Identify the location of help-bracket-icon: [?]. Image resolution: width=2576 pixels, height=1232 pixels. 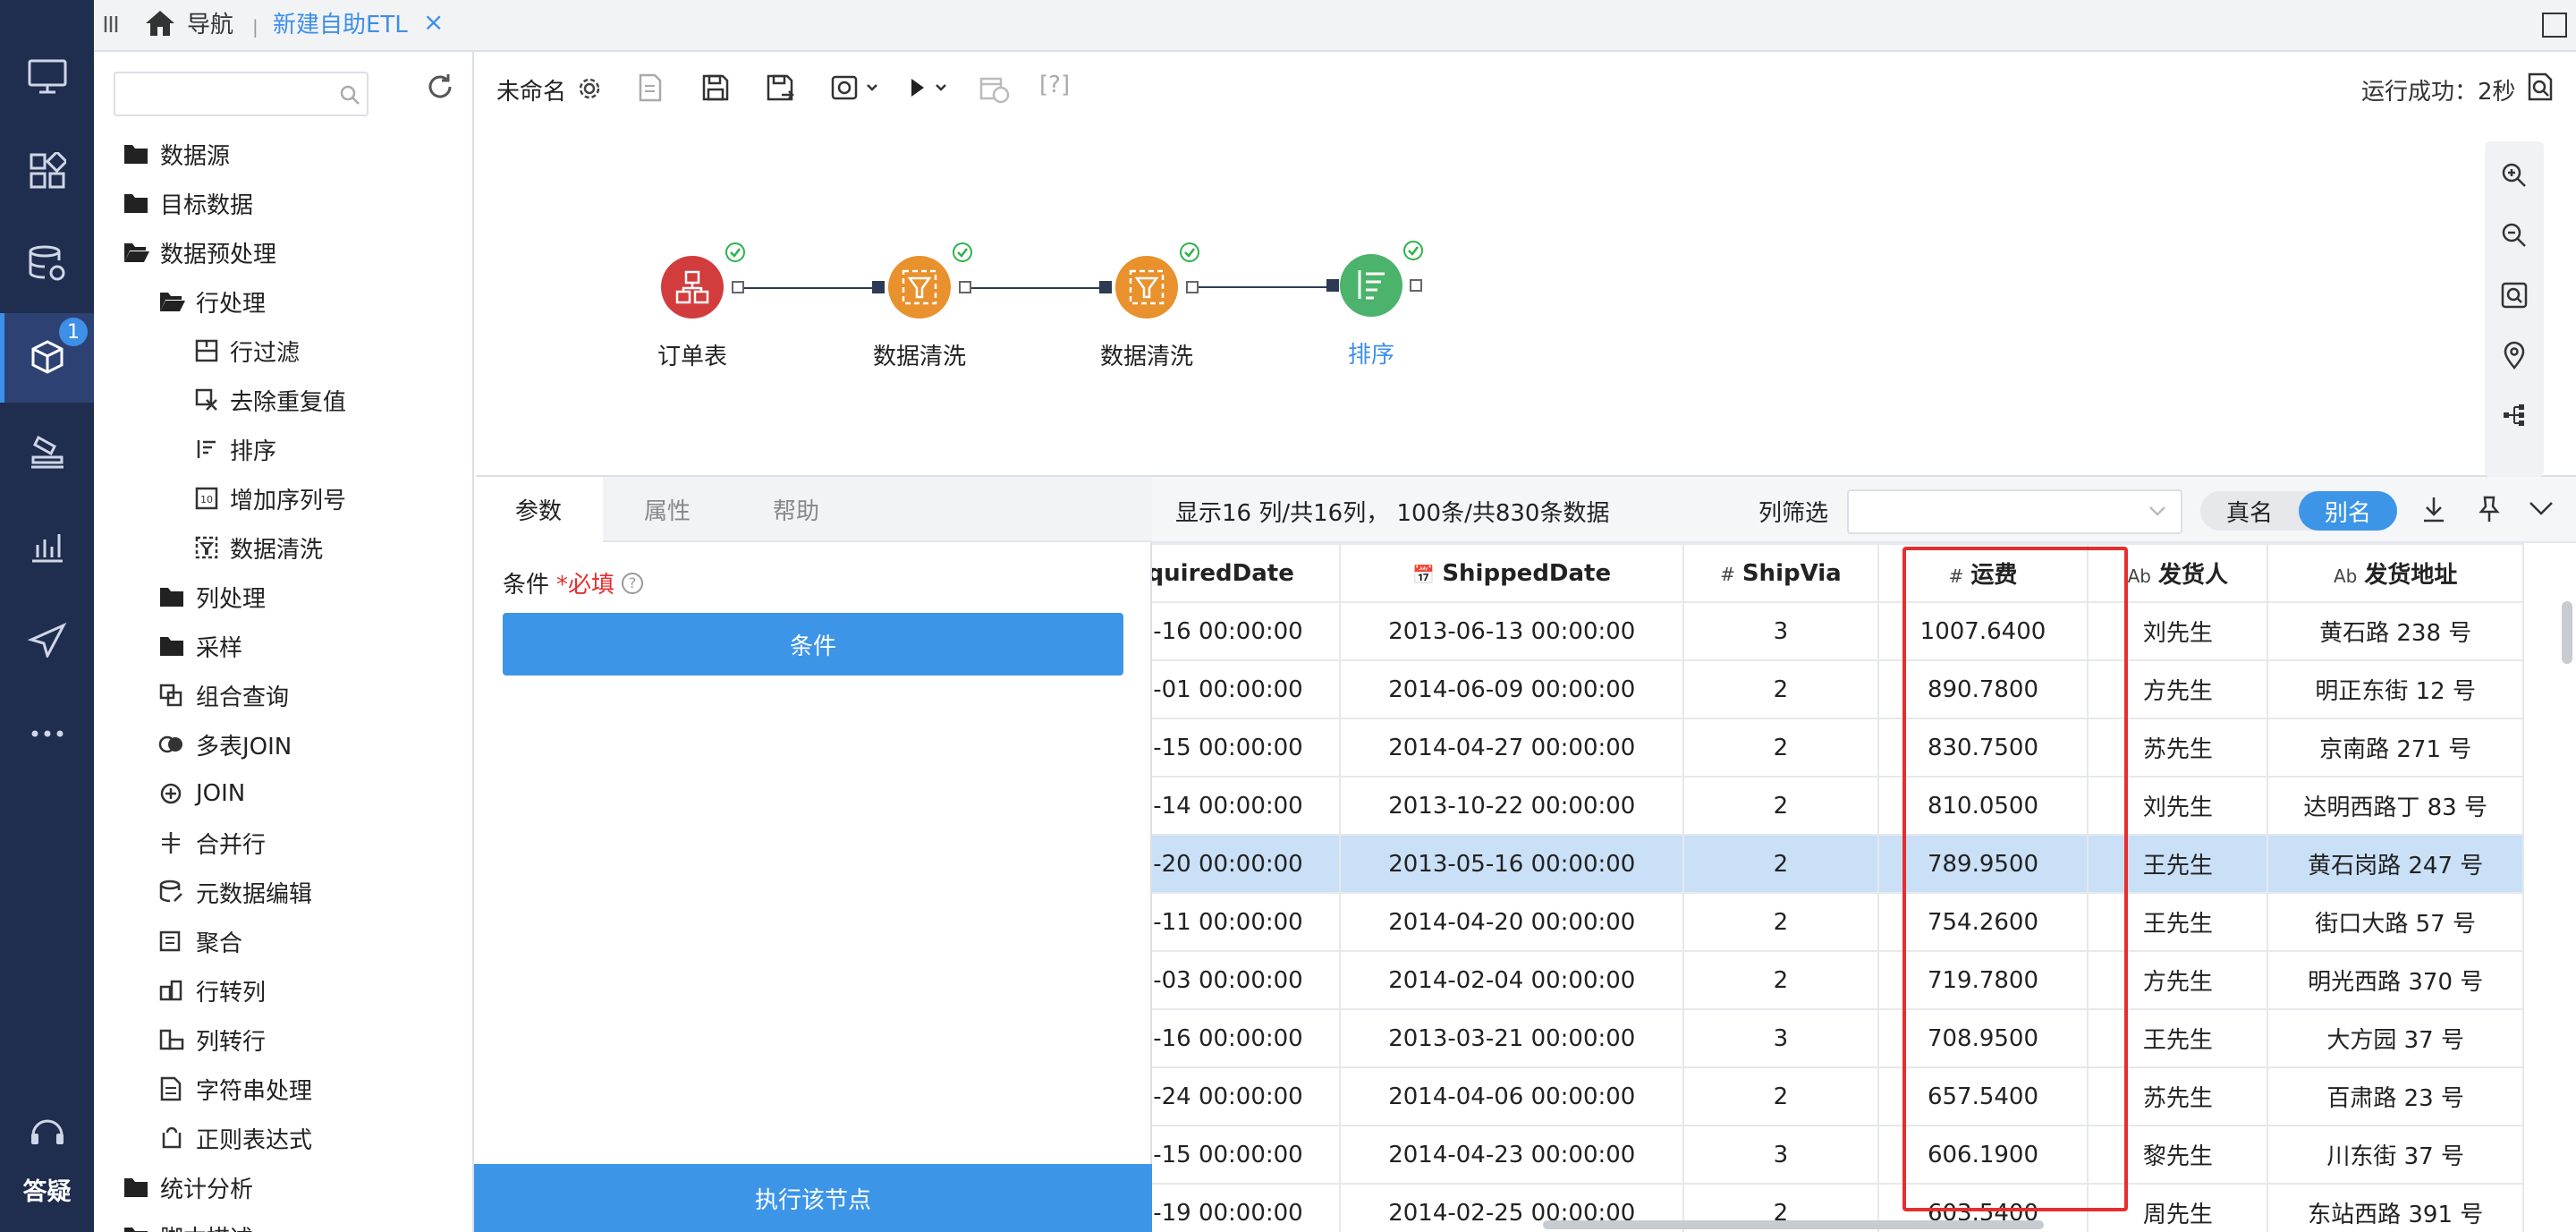
(1054, 85).